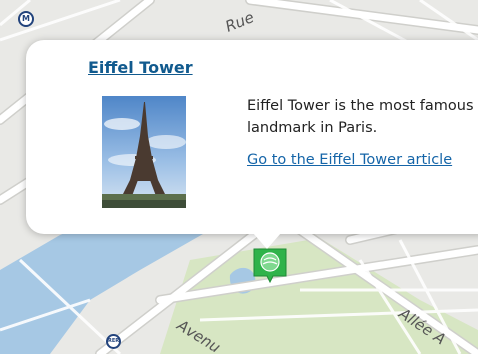  What do you see at coordinates (144, 152) in the screenshot?
I see `landmark-photo` at bounding box center [144, 152].